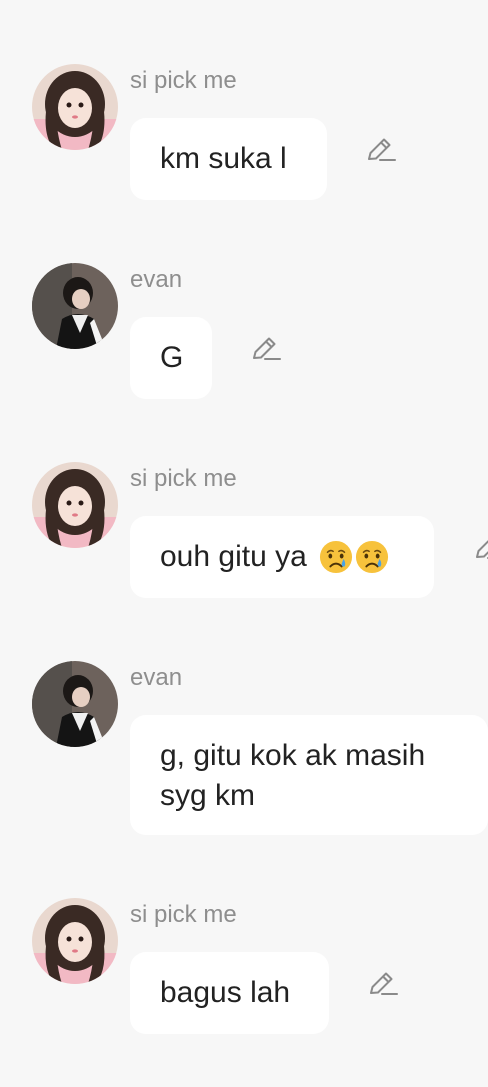 The width and height of the screenshot is (488, 1087). I want to click on message-item: si pick me km suka l, so click(244, 134).